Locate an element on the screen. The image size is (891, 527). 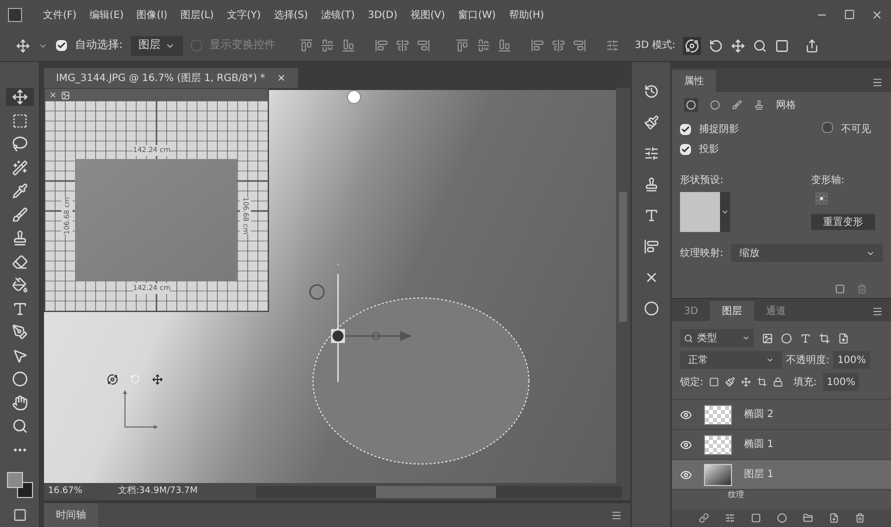
stamp-tool-icon is located at coordinates (20, 238).